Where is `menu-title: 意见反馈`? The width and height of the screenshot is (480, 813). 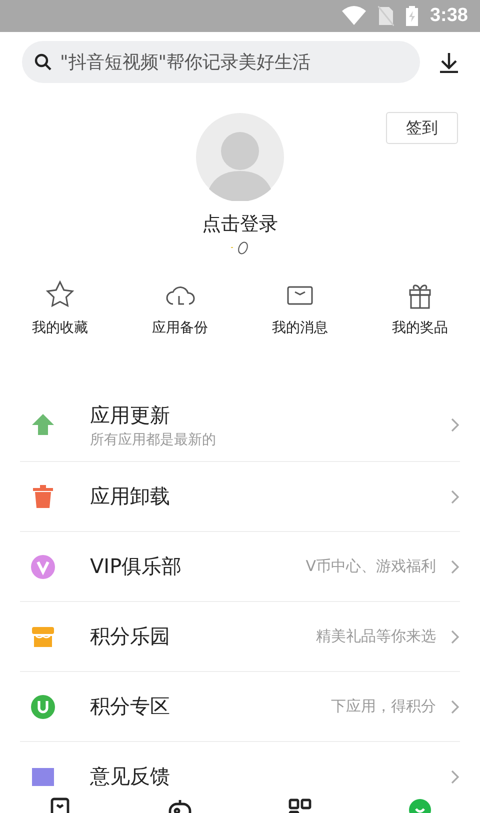
menu-title: 意见反馈 is located at coordinates (130, 776).